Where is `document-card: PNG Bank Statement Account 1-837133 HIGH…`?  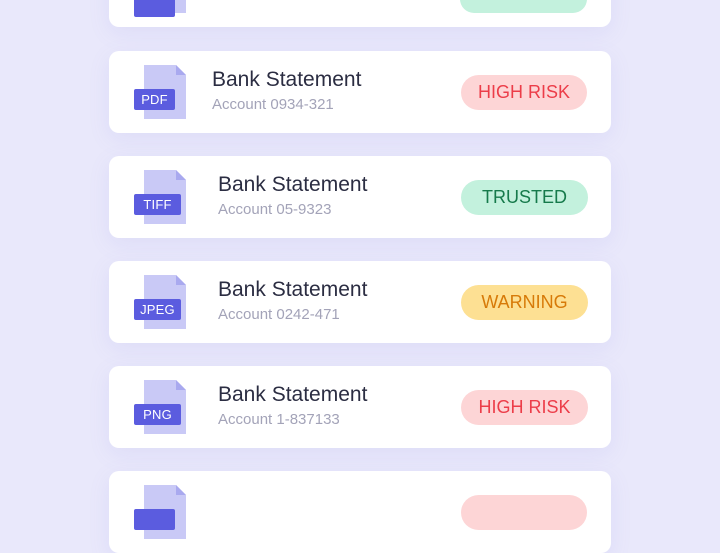
document-card: PNG Bank Statement Account 1-837133 HIGH… is located at coordinates (360, 407).